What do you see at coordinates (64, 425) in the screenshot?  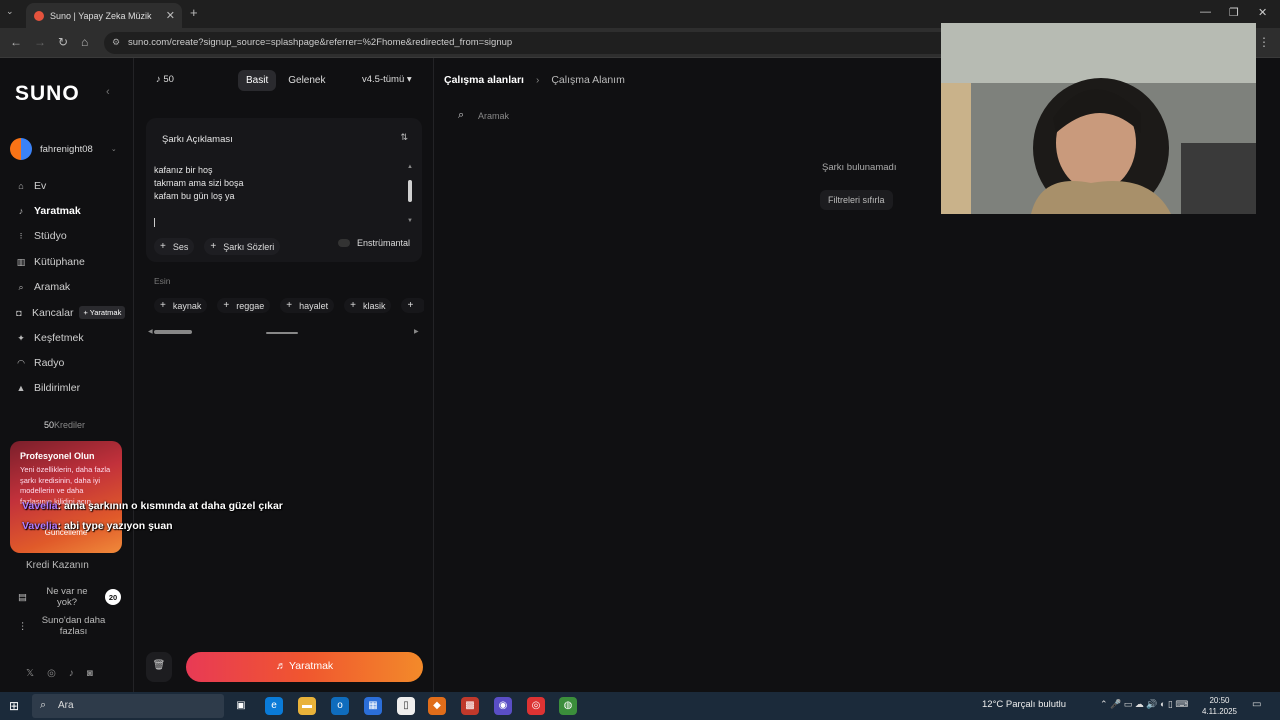 I see `credits-counter: 50Krediler` at bounding box center [64, 425].